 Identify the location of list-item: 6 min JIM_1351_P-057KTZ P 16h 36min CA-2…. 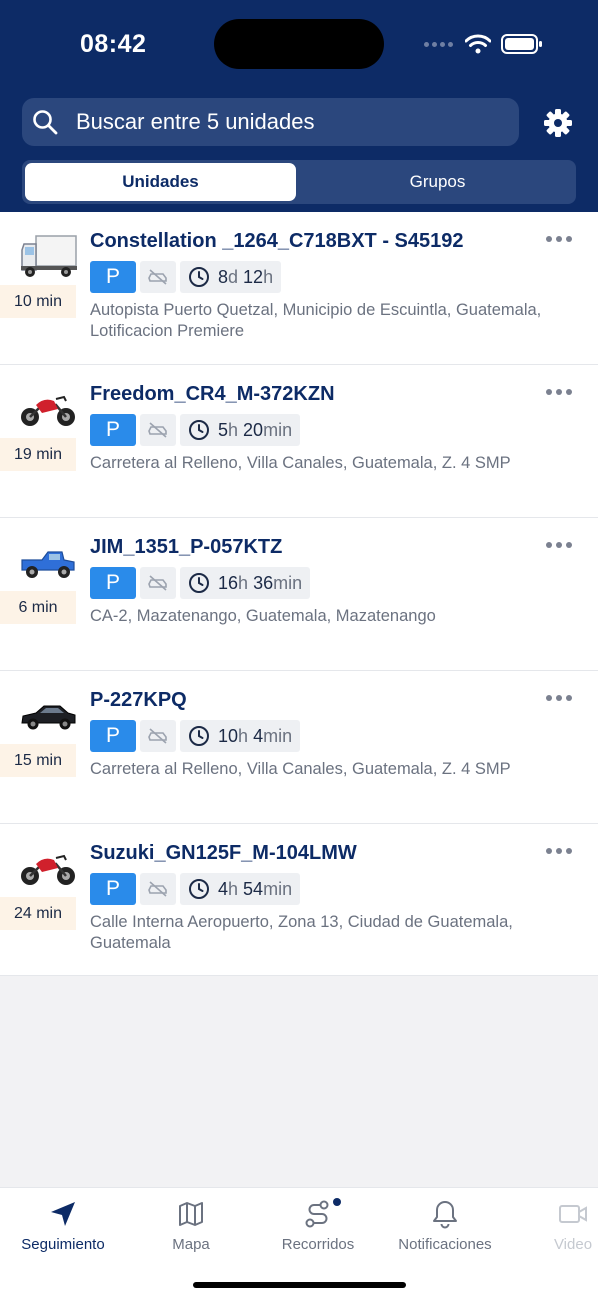
(299, 594).